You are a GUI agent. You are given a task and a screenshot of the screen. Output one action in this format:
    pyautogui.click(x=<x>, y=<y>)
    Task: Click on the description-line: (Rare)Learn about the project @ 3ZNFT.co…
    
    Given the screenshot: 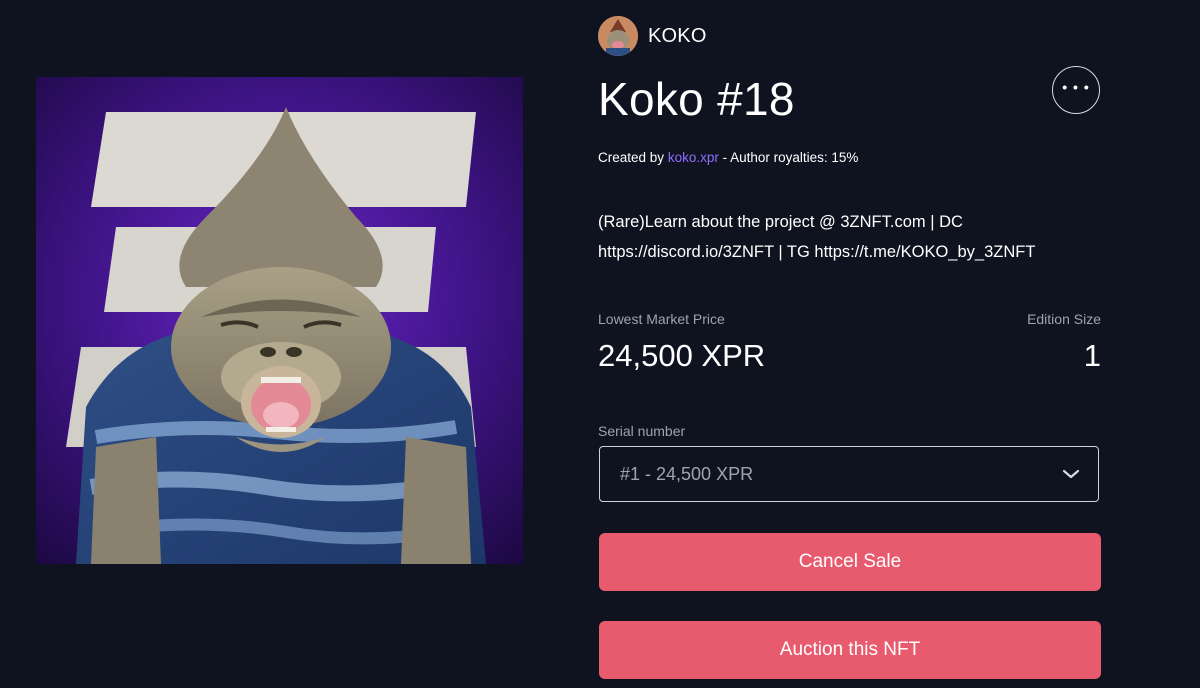 What is the action you would take?
    pyautogui.click(x=780, y=222)
    